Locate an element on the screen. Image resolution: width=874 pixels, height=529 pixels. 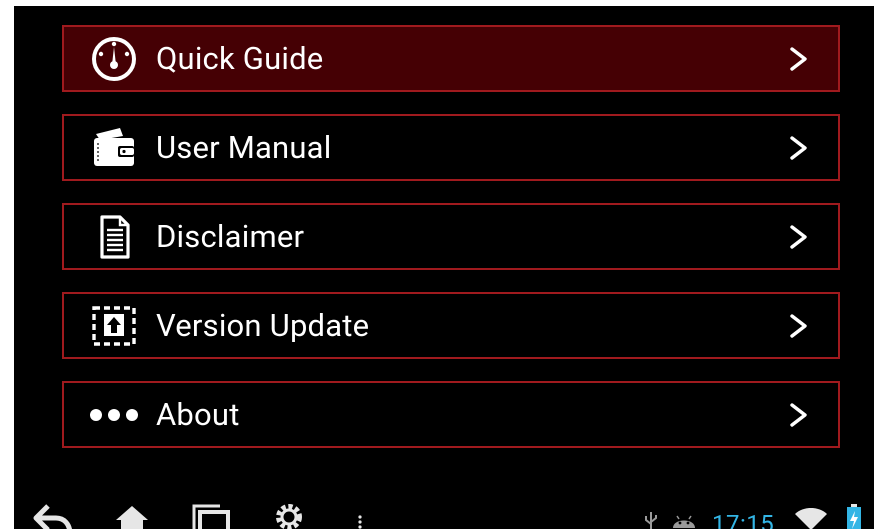
usb-icon is located at coordinates (651, 520).